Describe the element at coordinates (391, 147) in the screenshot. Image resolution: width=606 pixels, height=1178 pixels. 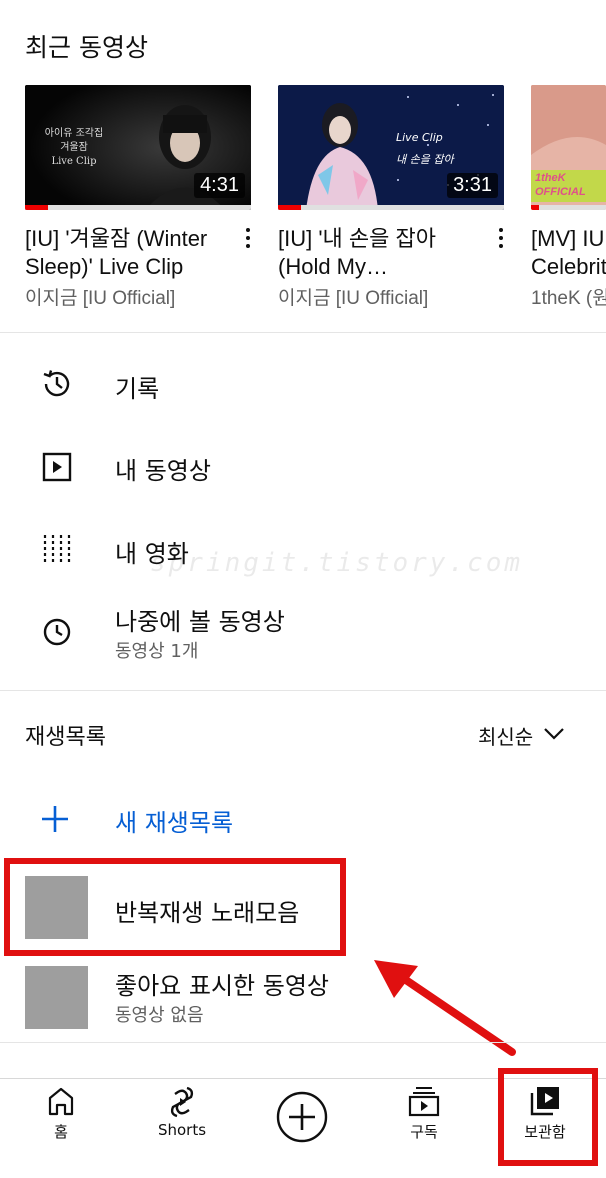
I see `video-thumbnail-2: Live Clip 내 손을 잡아 3:31` at that location.